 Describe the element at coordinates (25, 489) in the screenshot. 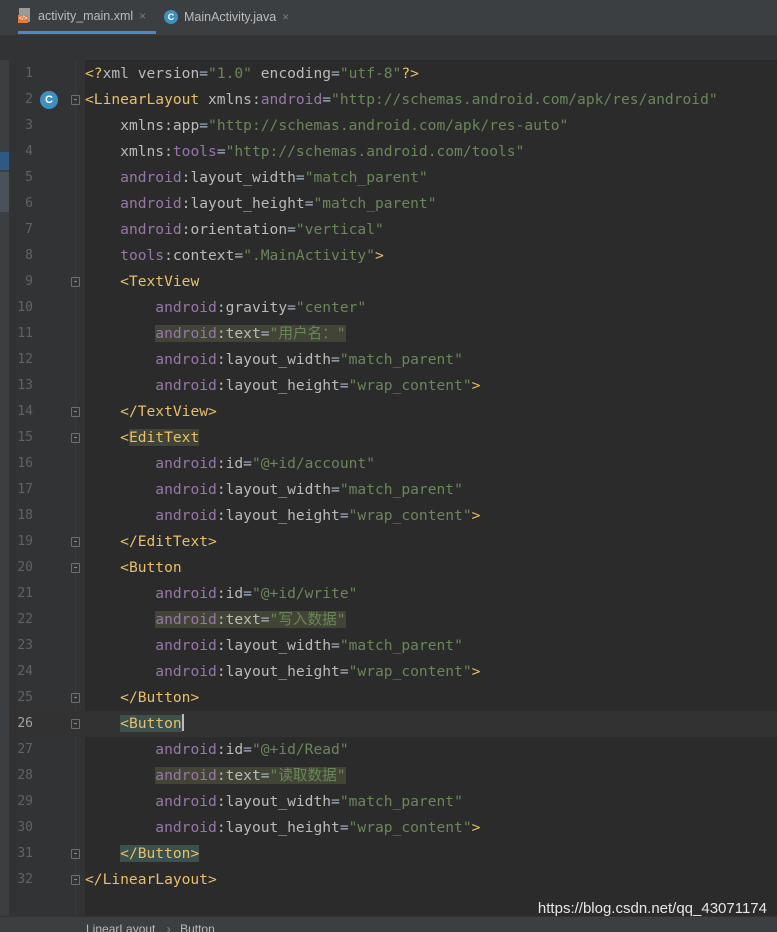

I see `line-number: 17` at that location.